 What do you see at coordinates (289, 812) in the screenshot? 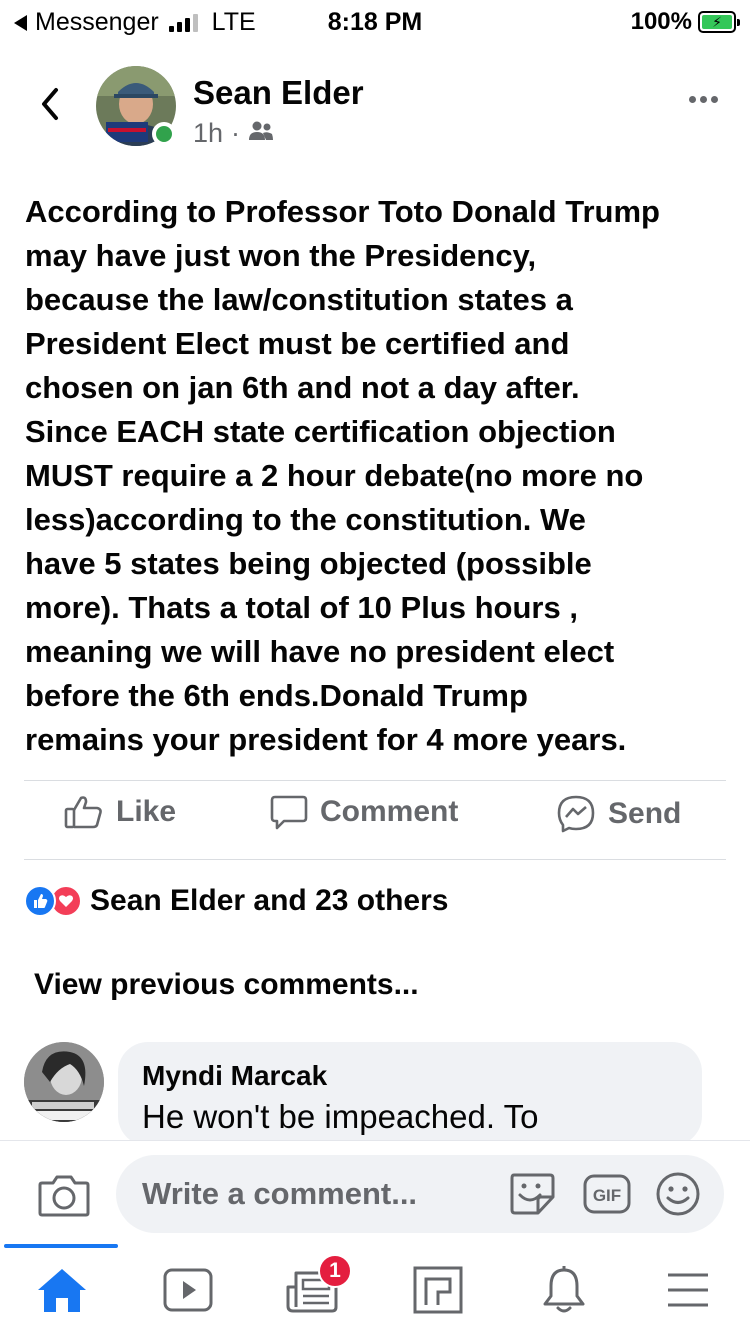
I see `speech-bubble-icon` at bounding box center [289, 812].